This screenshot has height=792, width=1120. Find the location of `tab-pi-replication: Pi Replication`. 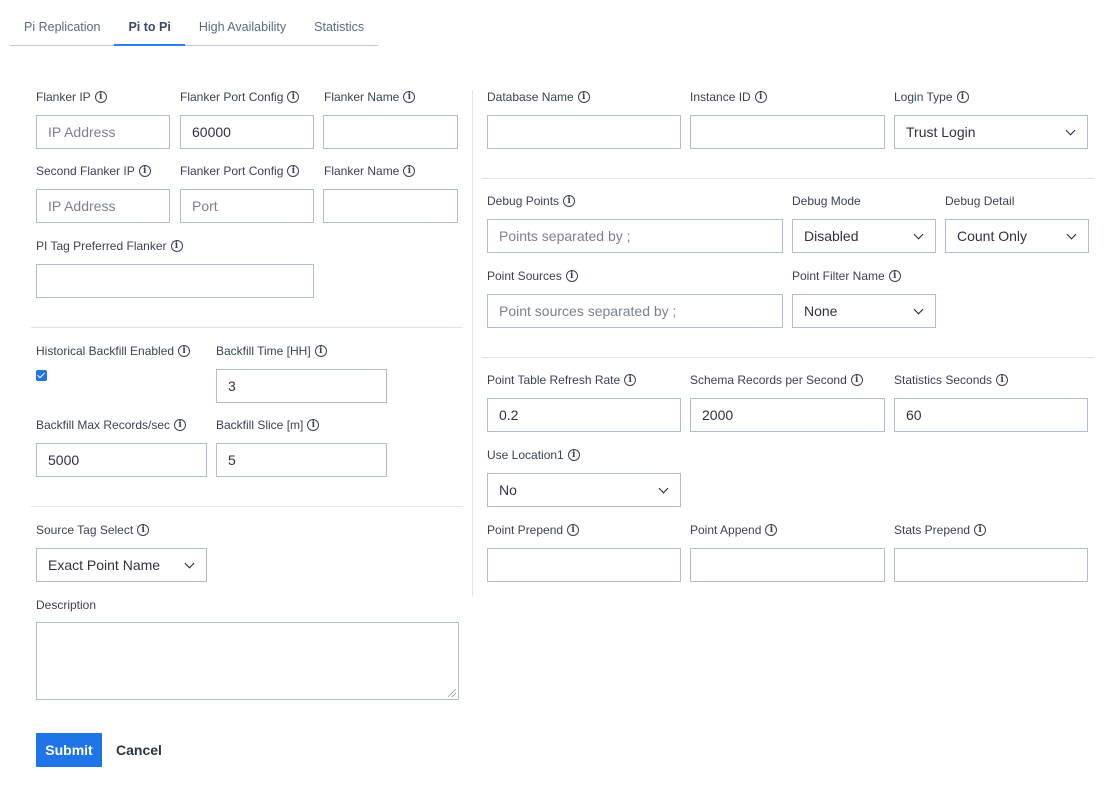

tab-pi-replication: Pi Replication is located at coordinates (62, 29).